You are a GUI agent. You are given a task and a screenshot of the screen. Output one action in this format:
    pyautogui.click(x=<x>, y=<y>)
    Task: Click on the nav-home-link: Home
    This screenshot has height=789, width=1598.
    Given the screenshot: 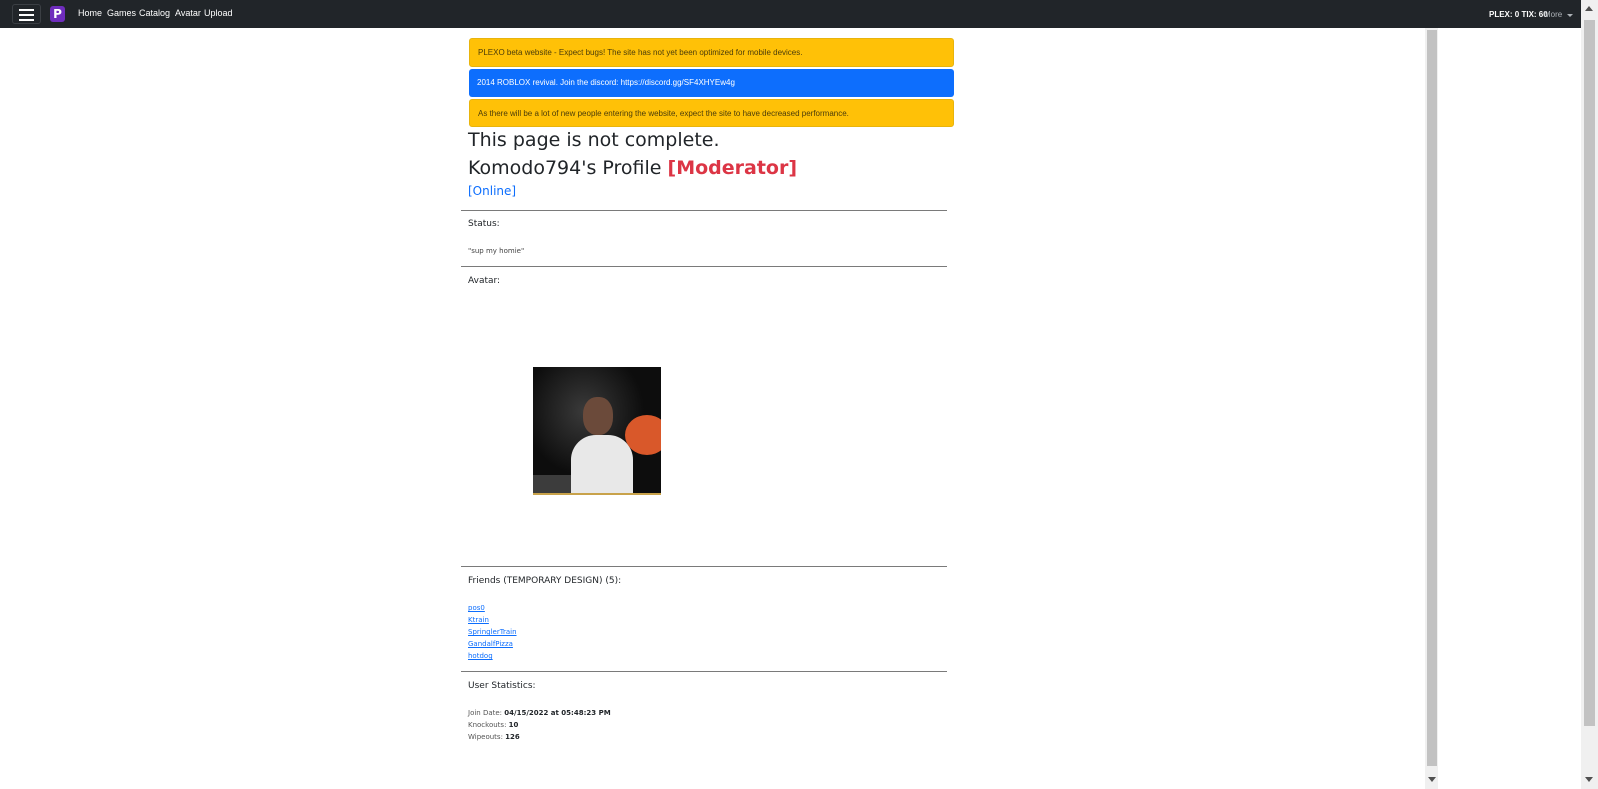 What is the action you would take?
    pyautogui.click(x=90, y=13)
    